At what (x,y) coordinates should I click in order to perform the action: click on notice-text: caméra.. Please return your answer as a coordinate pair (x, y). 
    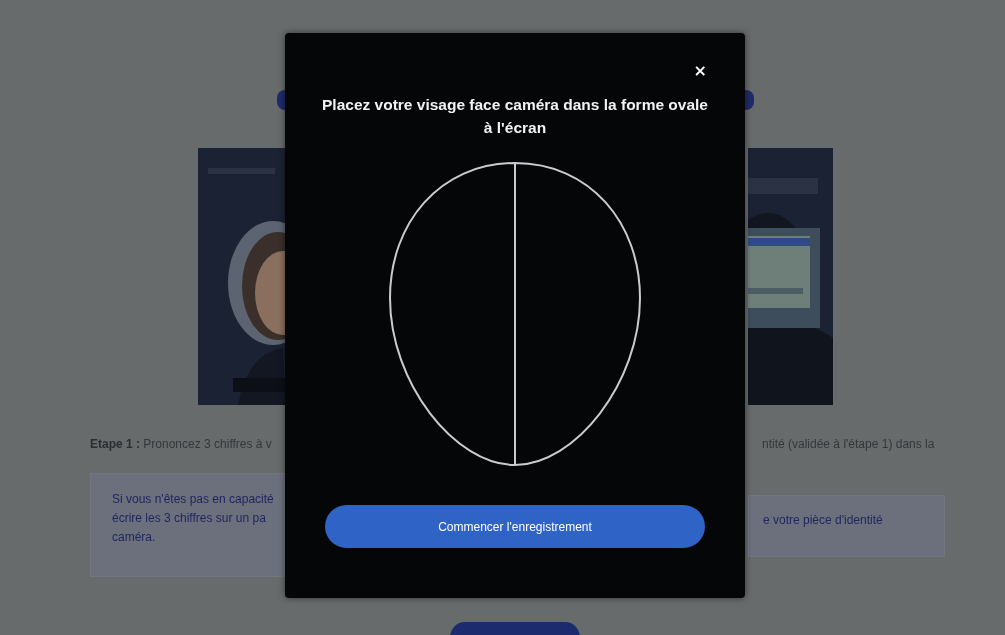
    Looking at the image, I should click on (134, 537).